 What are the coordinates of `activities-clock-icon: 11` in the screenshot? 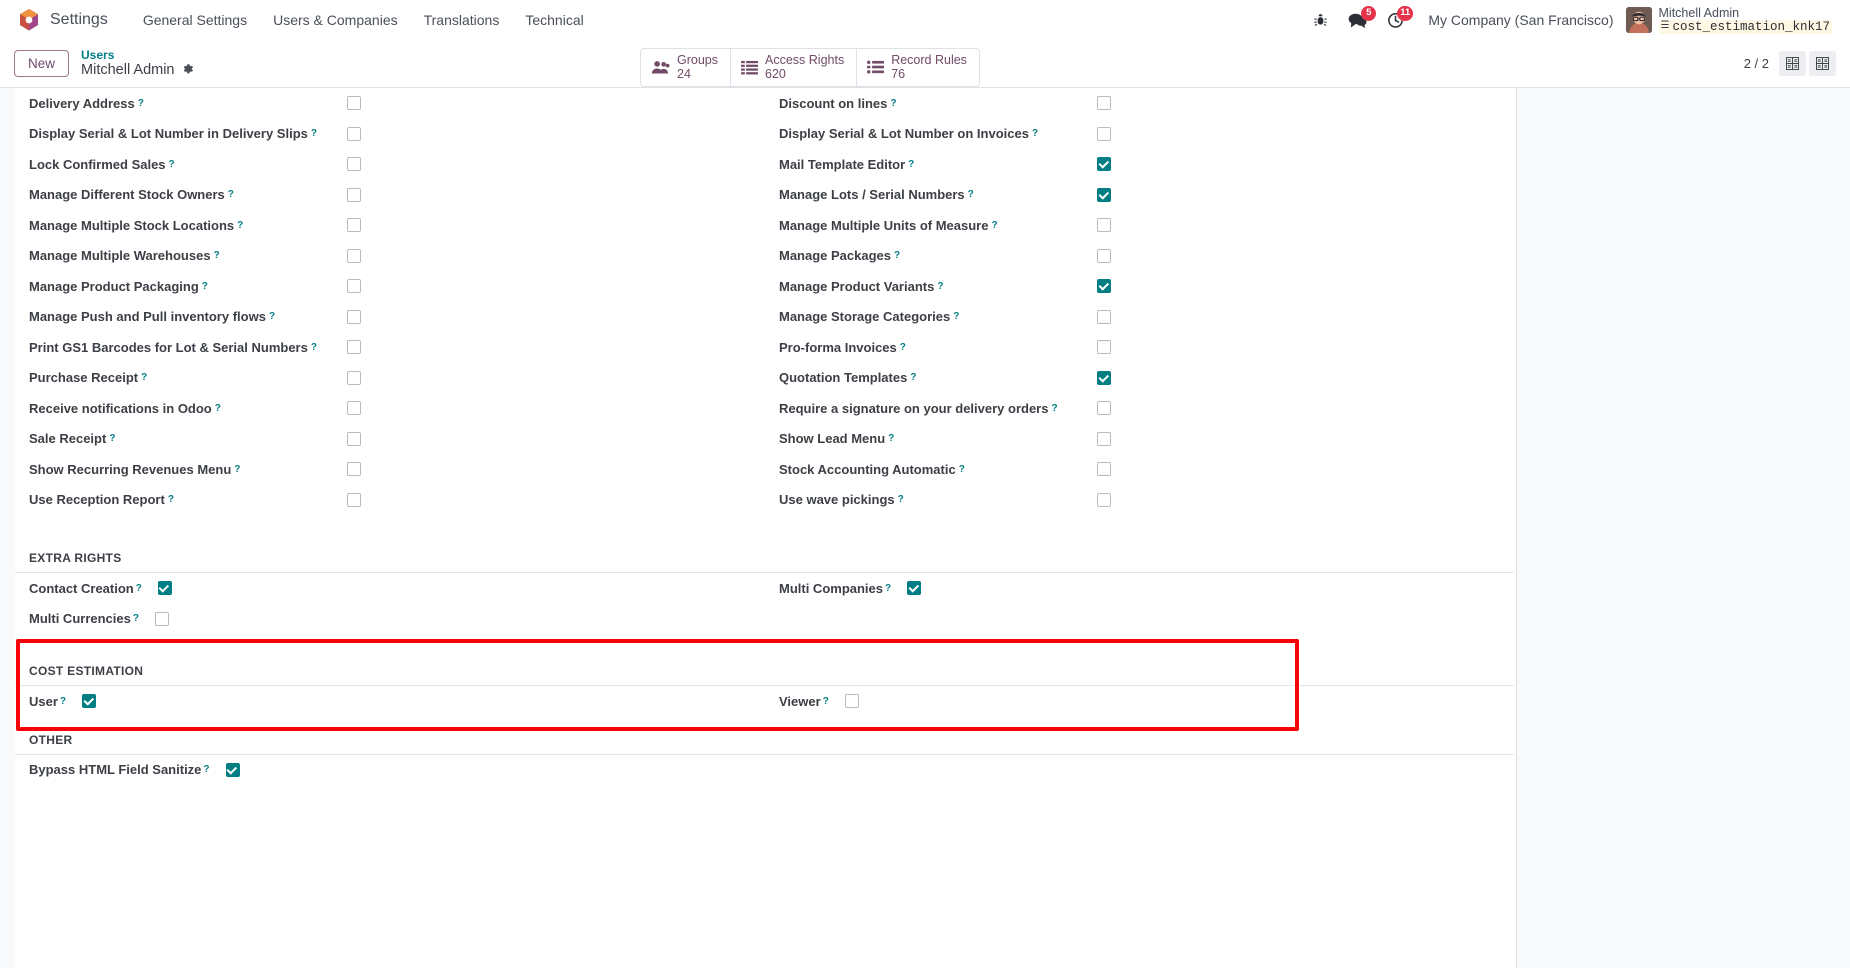 It's located at (1395, 19).